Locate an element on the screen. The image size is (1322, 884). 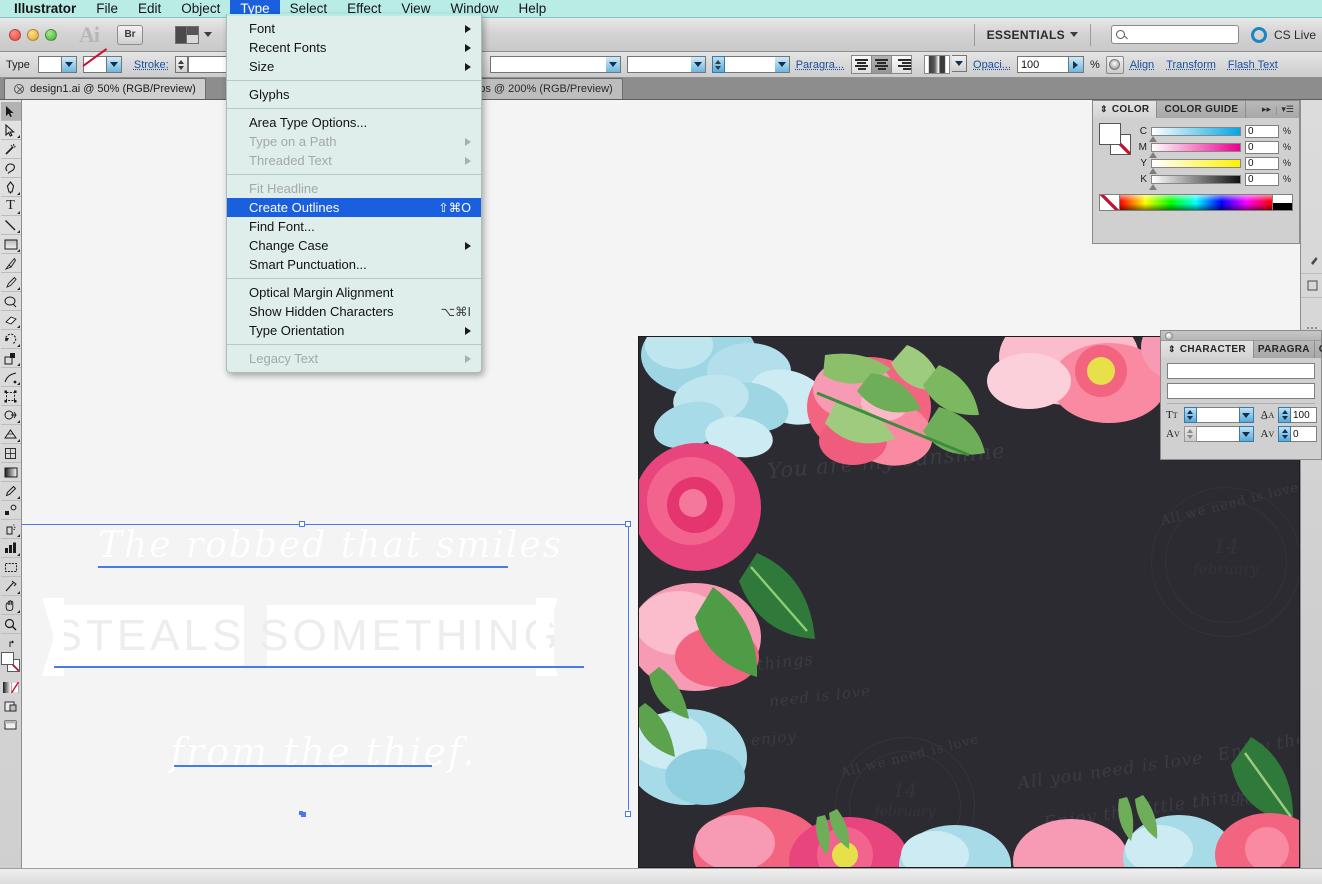
color-spectrum-bar is located at coordinates (1196, 202).